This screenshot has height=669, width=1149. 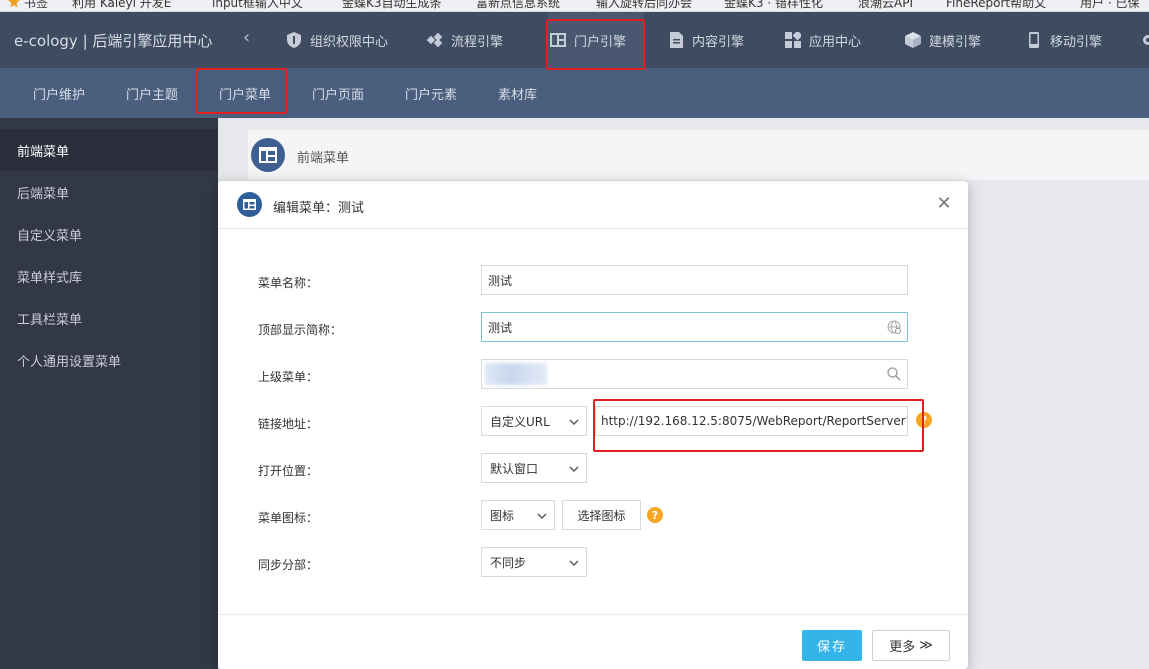 I want to click on top-short-name-input: 测试, so click(x=694, y=327).